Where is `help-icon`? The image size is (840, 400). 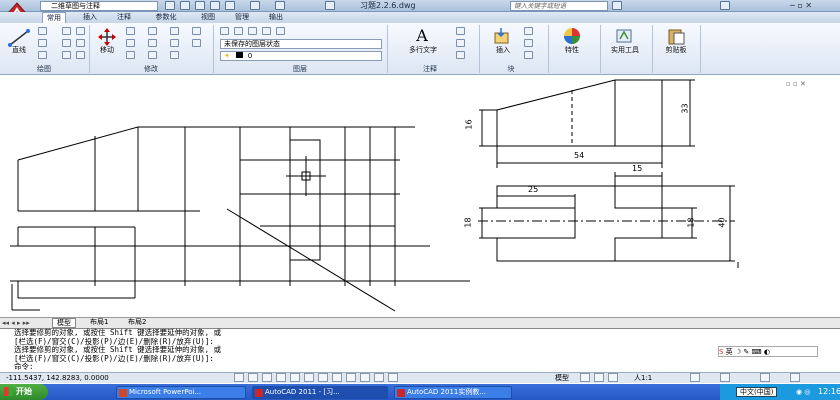 help-icon is located at coordinates (725, 5).